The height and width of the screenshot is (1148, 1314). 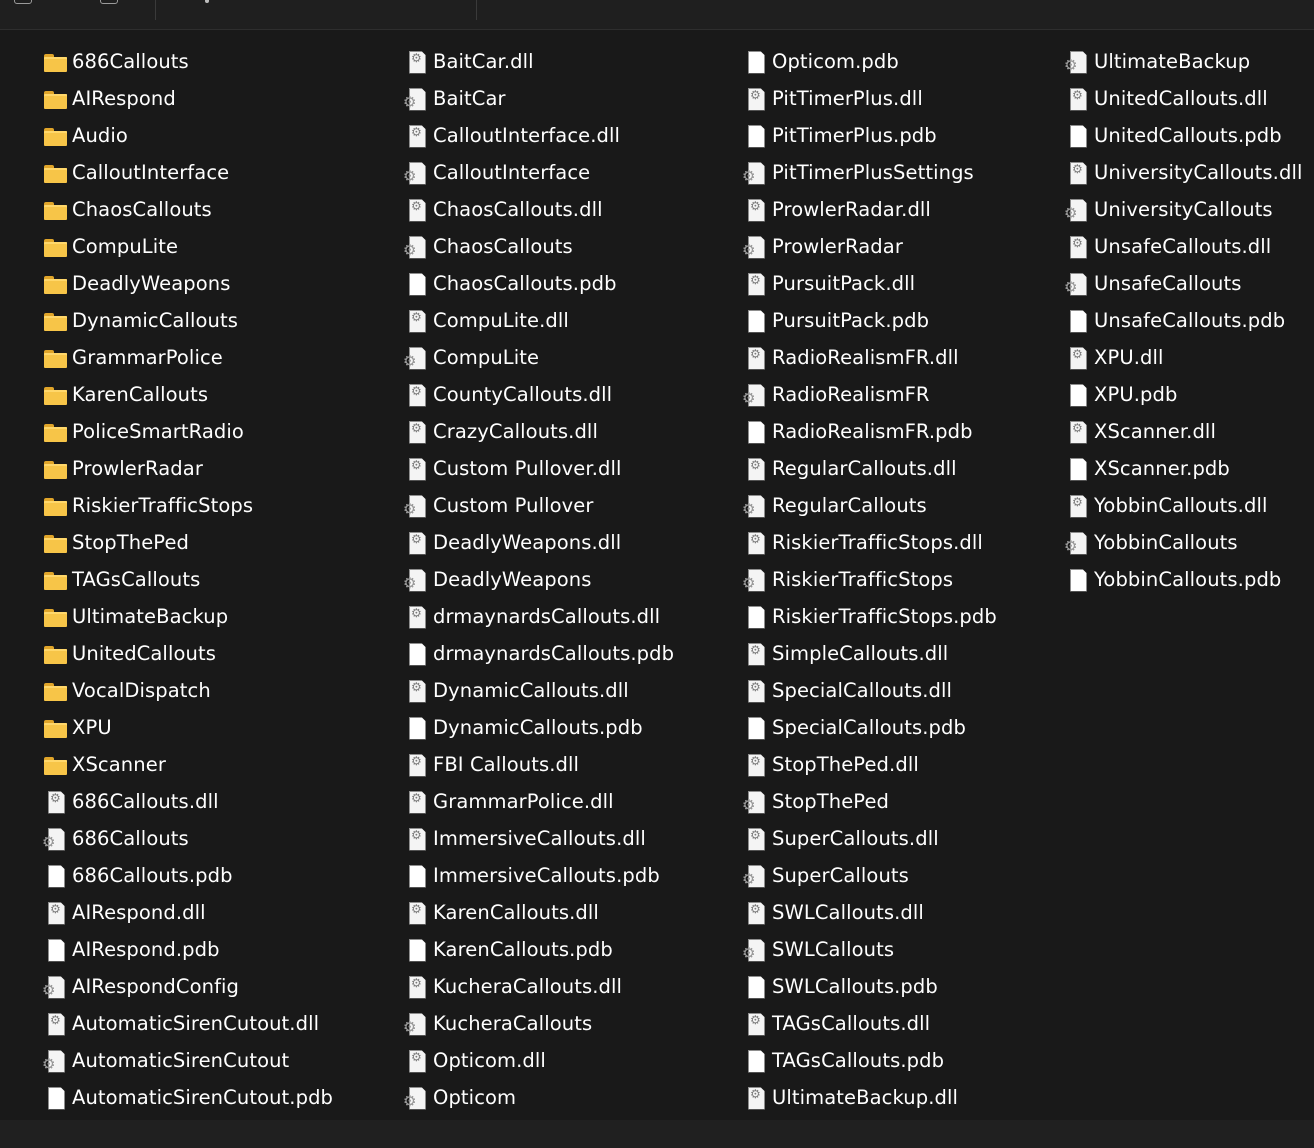 What do you see at coordinates (869, 357) in the screenshot?
I see `file-item: RadioRealismFR.dll` at bounding box center [869, 357].